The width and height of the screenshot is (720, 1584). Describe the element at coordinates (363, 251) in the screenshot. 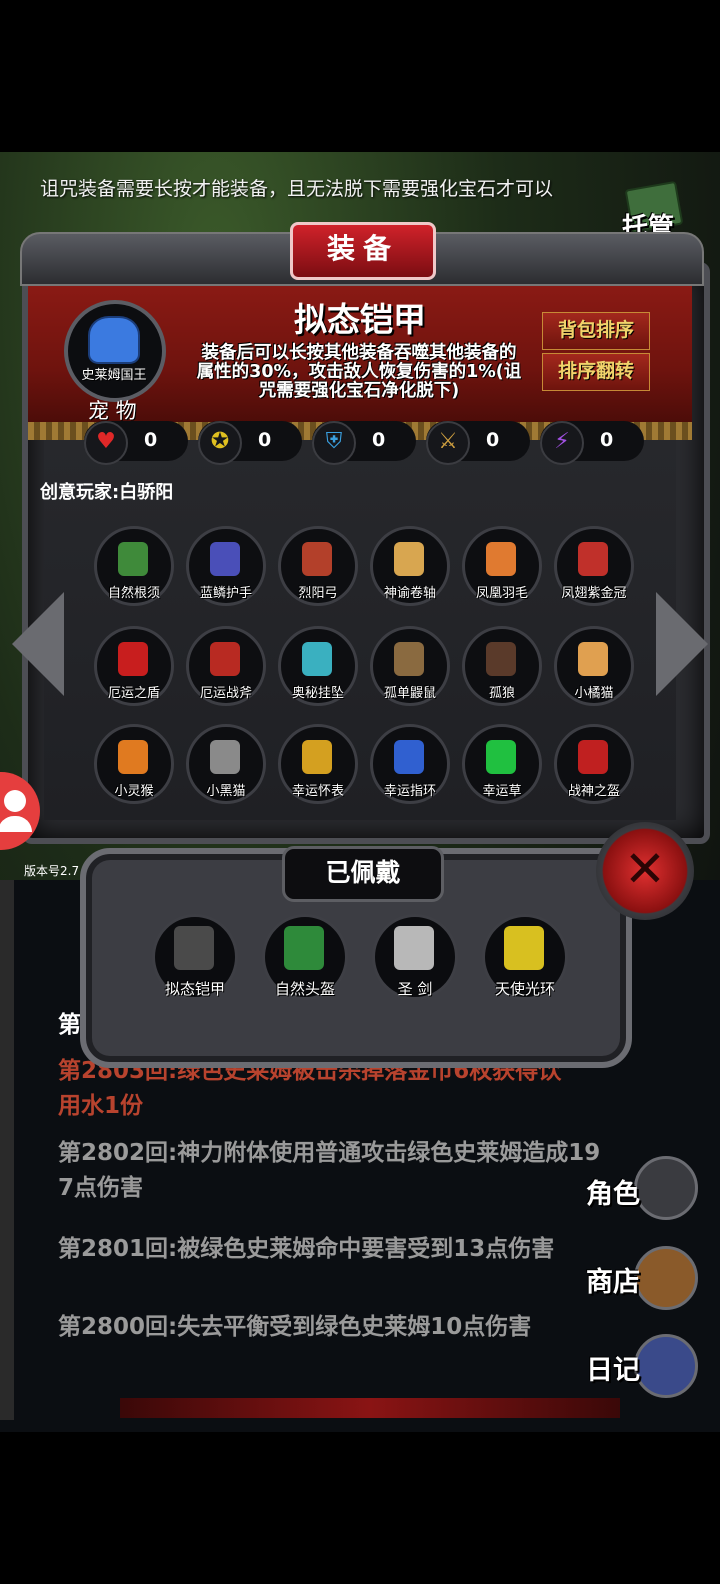

I see `panel-title: 装备` at that location.